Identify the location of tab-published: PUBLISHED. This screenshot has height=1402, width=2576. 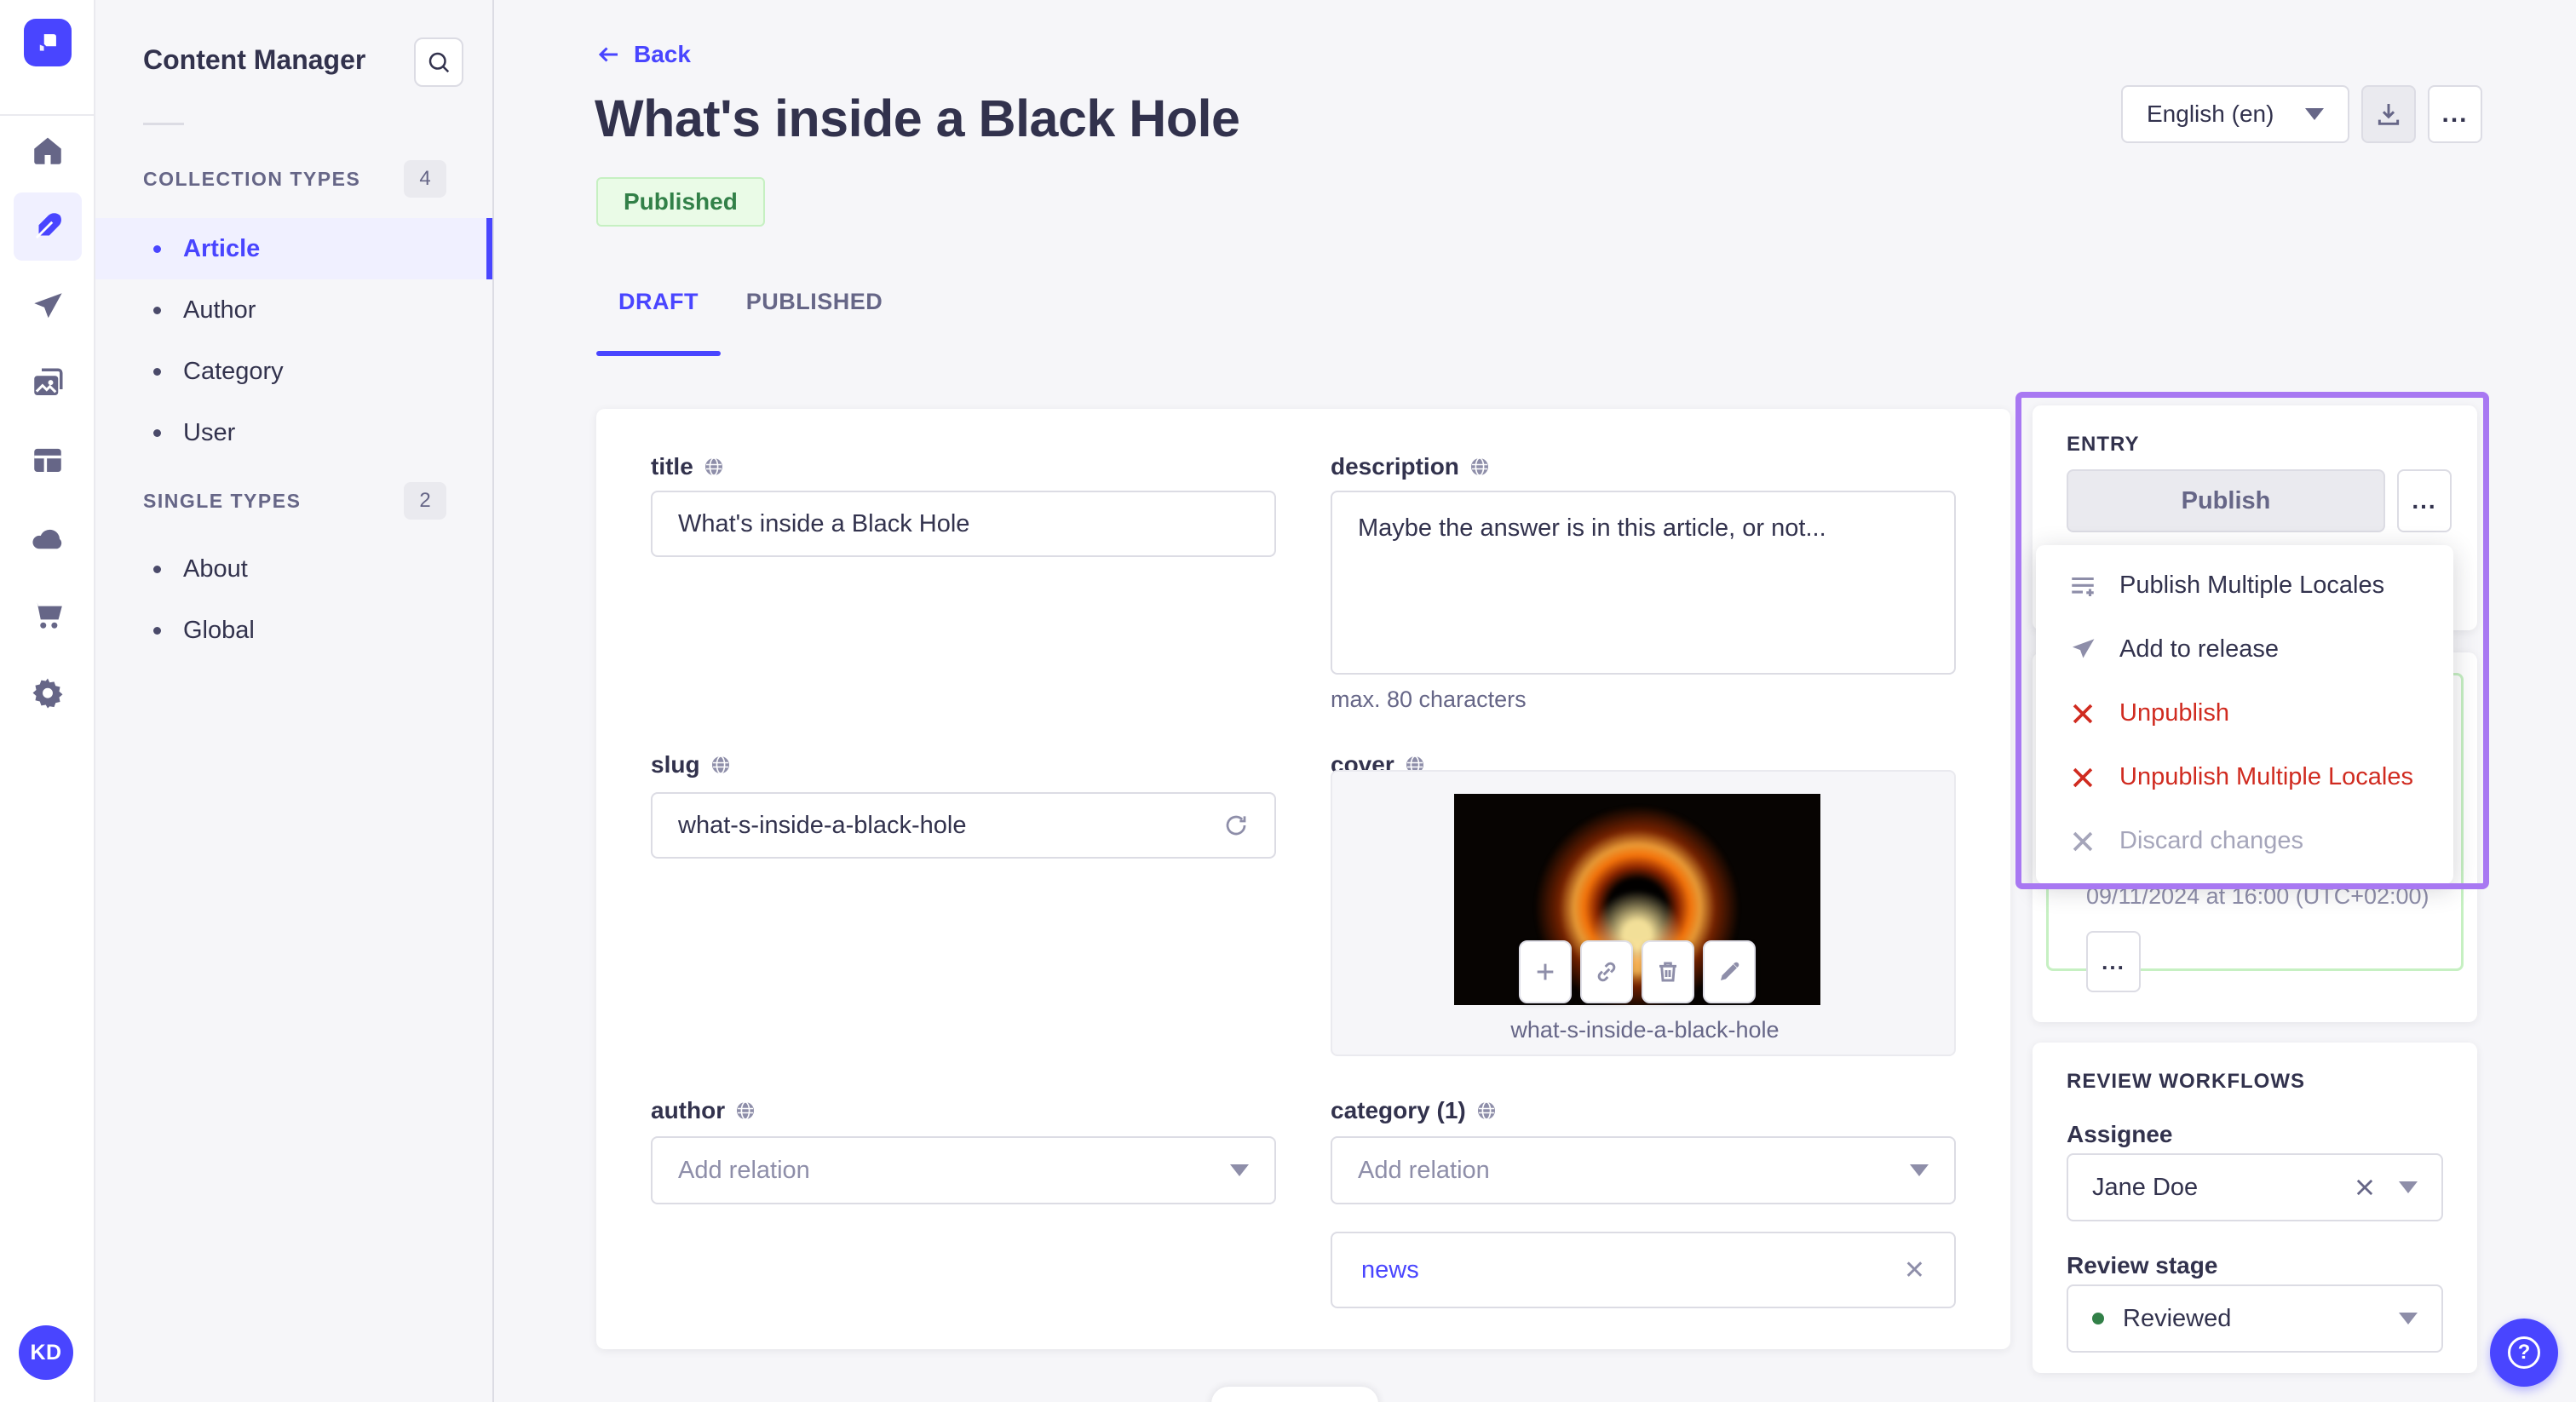
(815, 301).